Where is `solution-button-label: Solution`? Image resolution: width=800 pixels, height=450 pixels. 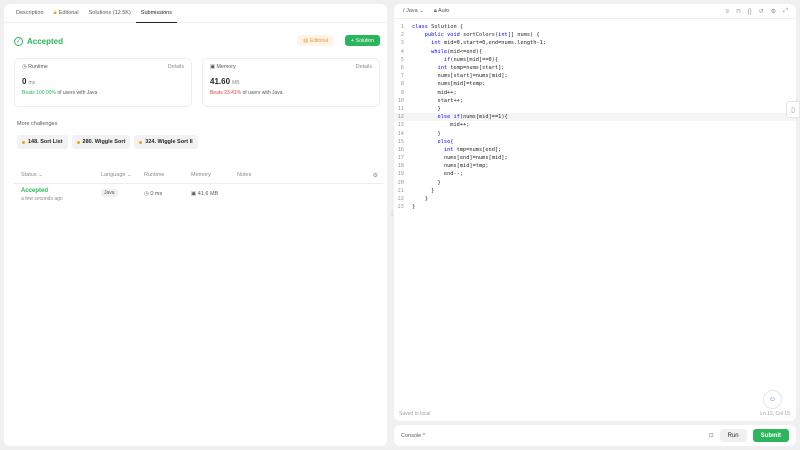
solution-button-label: Solution is located at coordinates (364, 40).